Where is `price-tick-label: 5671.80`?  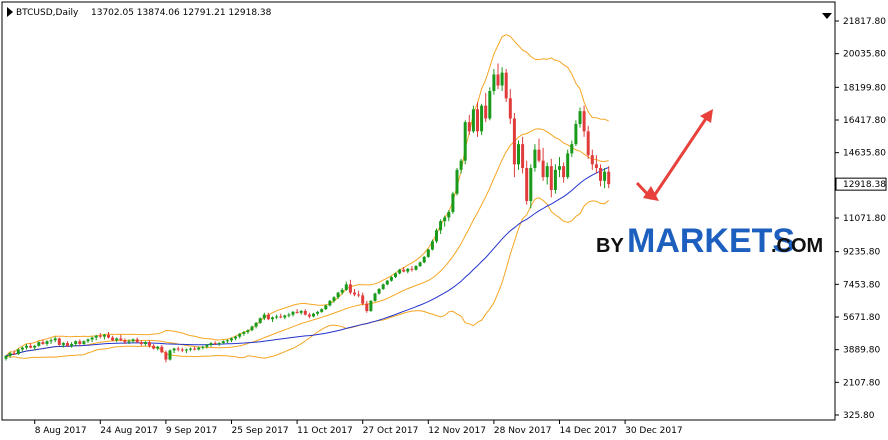
price-tick-label: 5671.80 is located at coordinates (861, 318).